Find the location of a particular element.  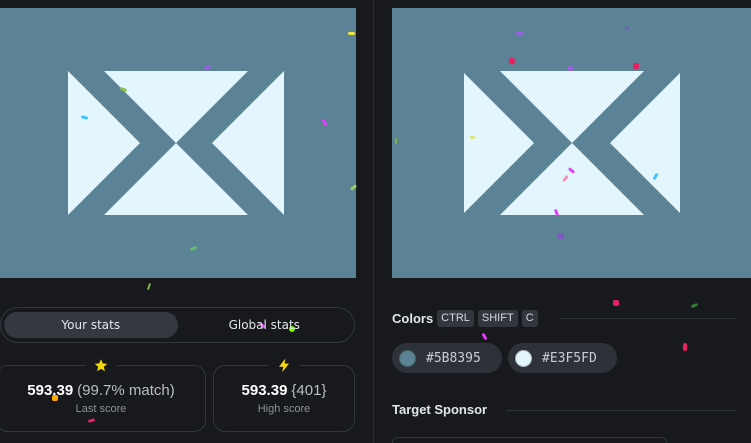

sponsor-heading: Target Sponsor is located at coordinates (439, 409).